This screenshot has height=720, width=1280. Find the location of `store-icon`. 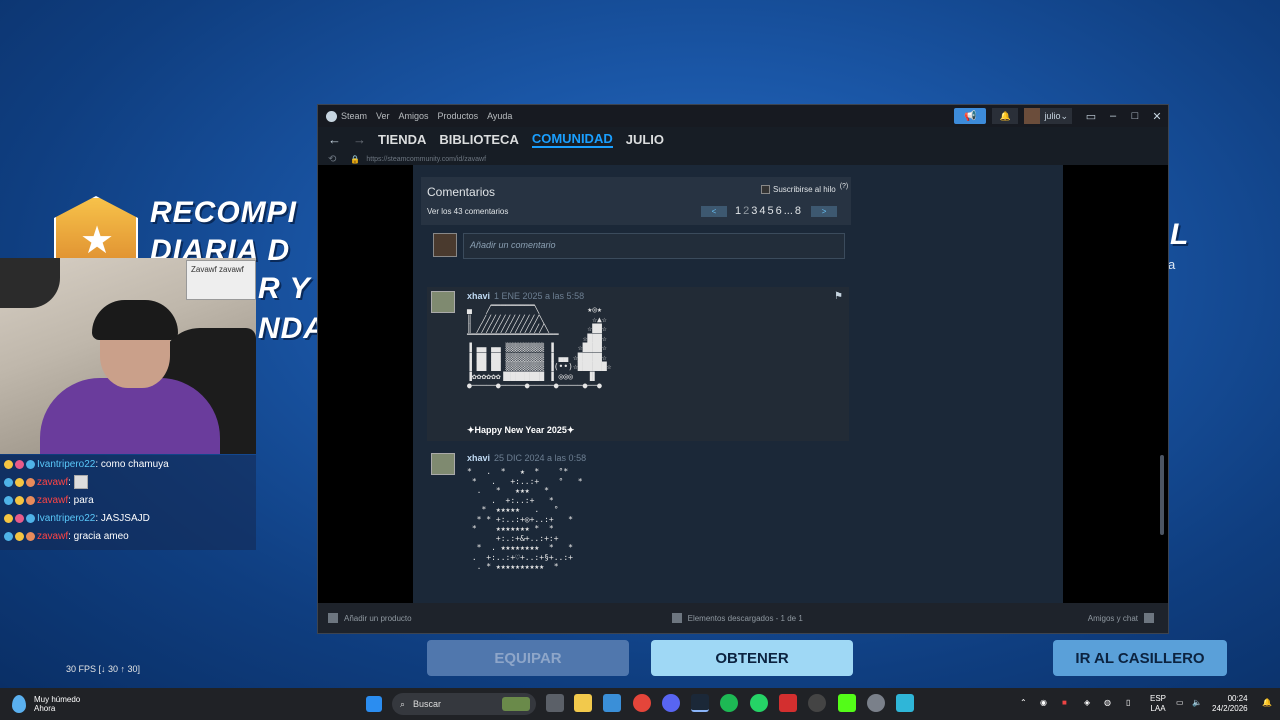

store-icon is located at coordinates (612, 703).